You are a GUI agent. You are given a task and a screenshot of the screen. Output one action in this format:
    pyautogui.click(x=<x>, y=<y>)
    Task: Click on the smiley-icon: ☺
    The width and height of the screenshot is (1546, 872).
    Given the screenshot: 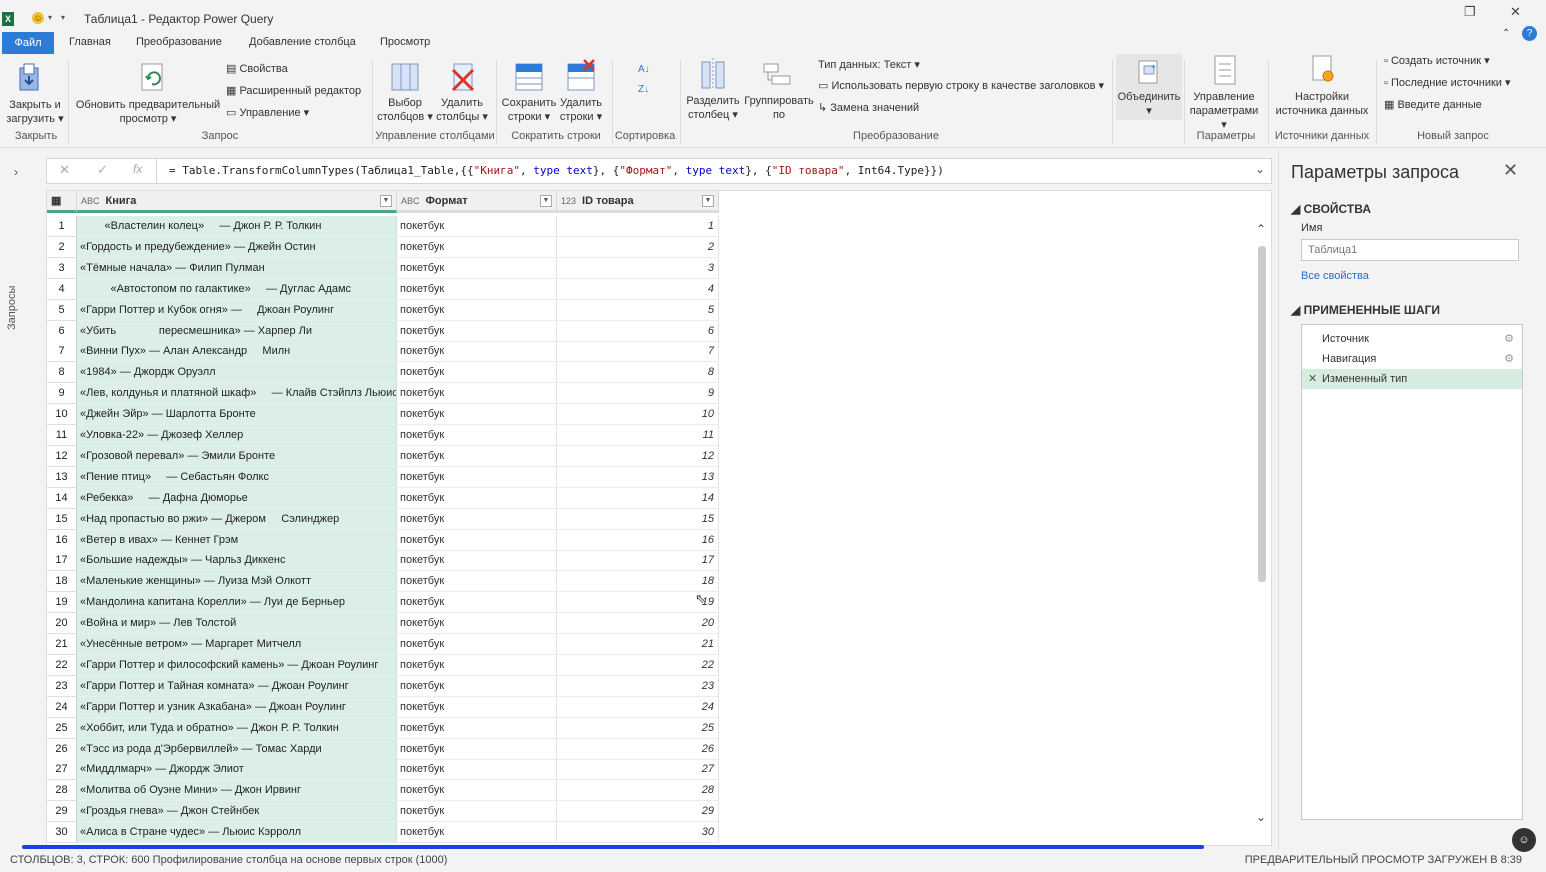 What is the action you would take?
    pyautogui.click(x=38, y=18)
    